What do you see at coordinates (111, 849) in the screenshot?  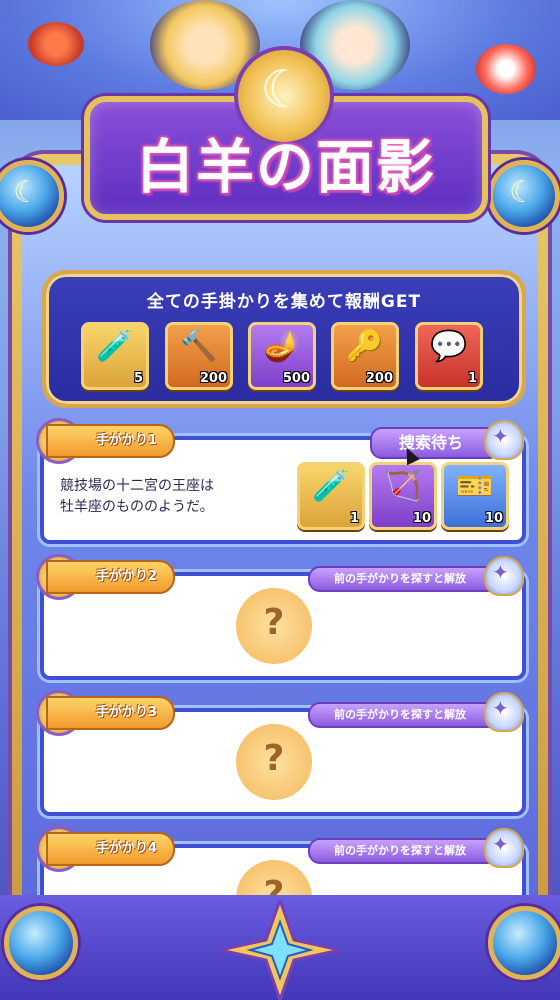 I see `clue-label-4: 手がかり4` at bounding box center [111, 849].